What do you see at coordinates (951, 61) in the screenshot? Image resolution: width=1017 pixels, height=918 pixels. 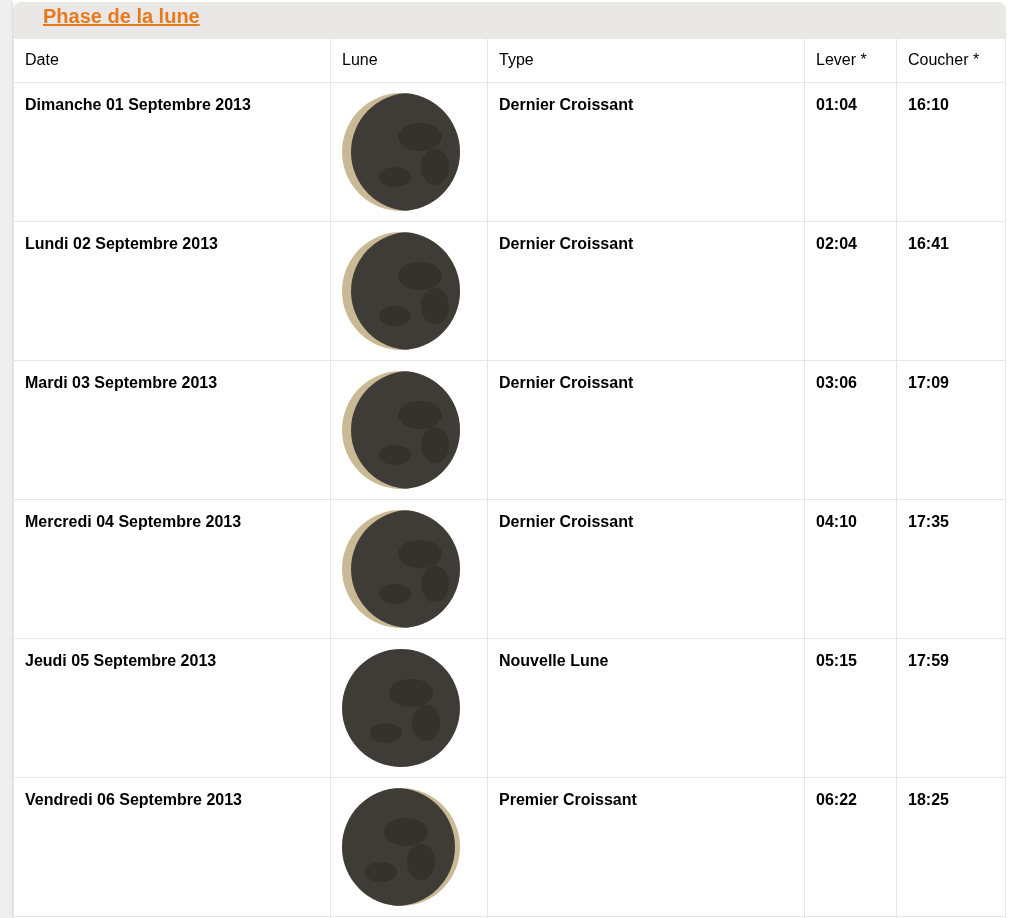 I see `column-header: Coucher *` at bounding box center [951, 61].